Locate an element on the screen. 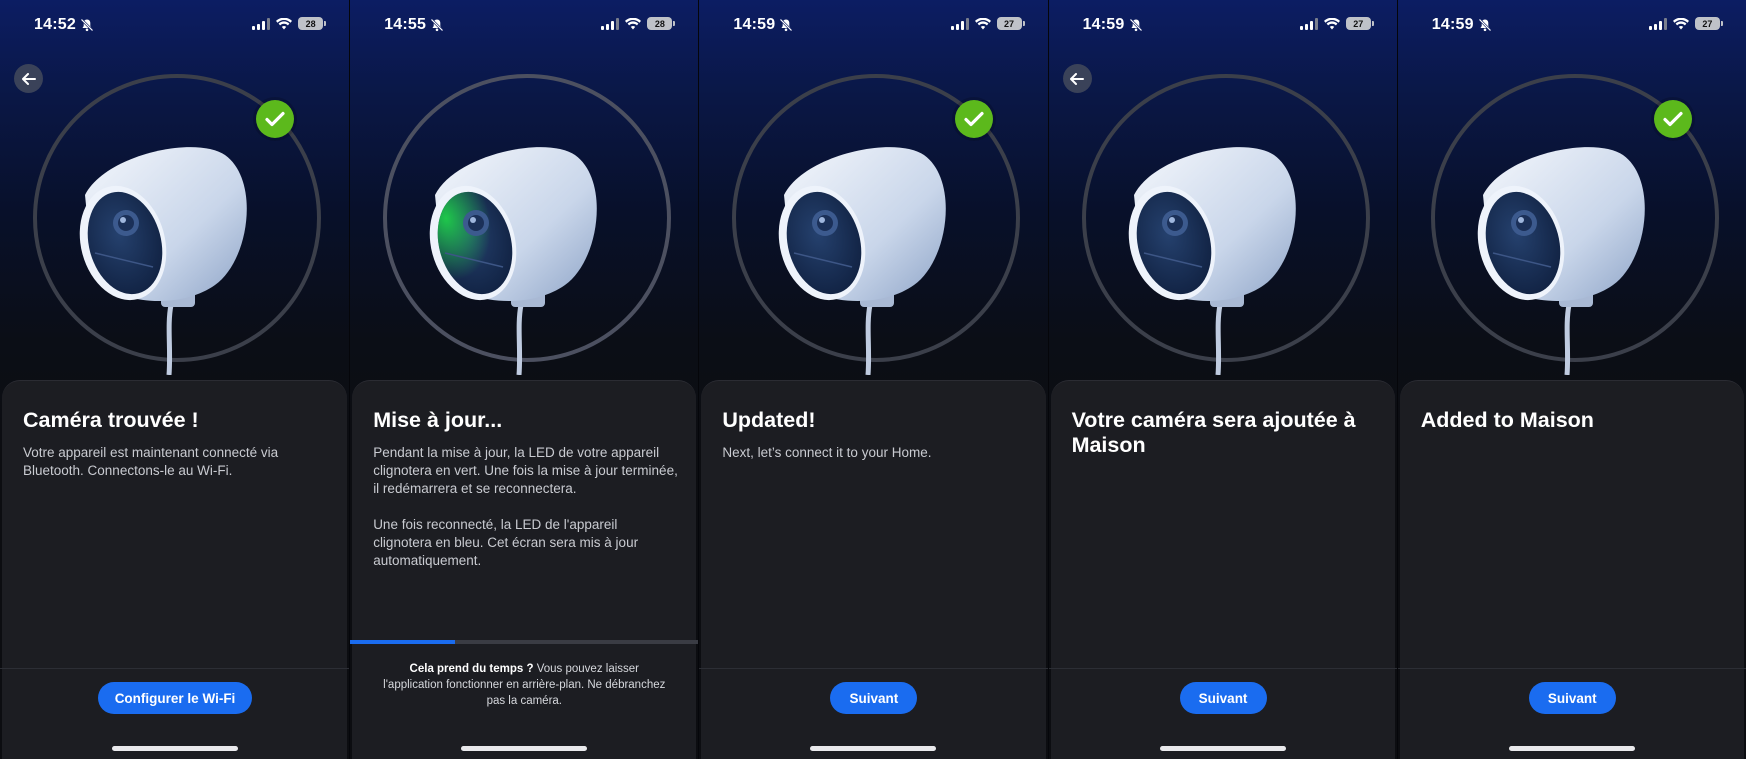 The height and width of the screenshot is (759, 1746). description: Next, let’s connect it to your Home. is located at coordinates (874, 453).